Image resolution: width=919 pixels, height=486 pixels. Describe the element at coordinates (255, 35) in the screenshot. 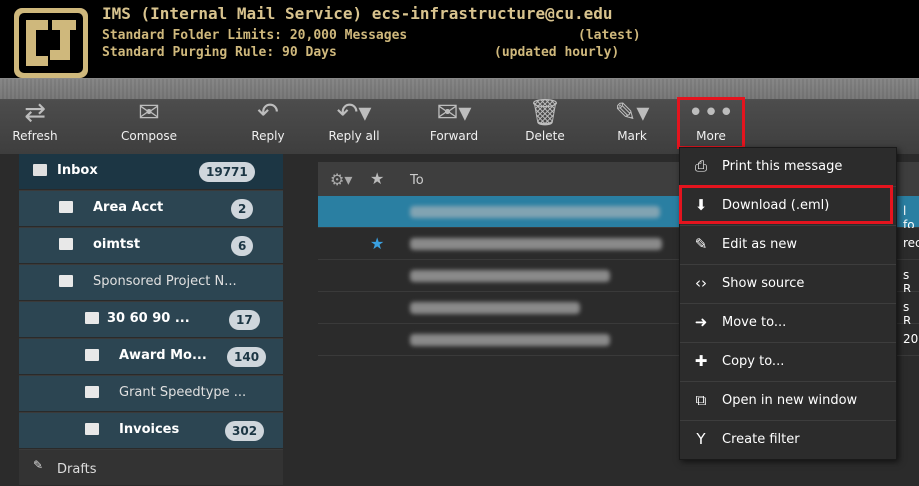

I see `header-folder-limits: Standard Folder Limits: 20,000 Messages` at that location.